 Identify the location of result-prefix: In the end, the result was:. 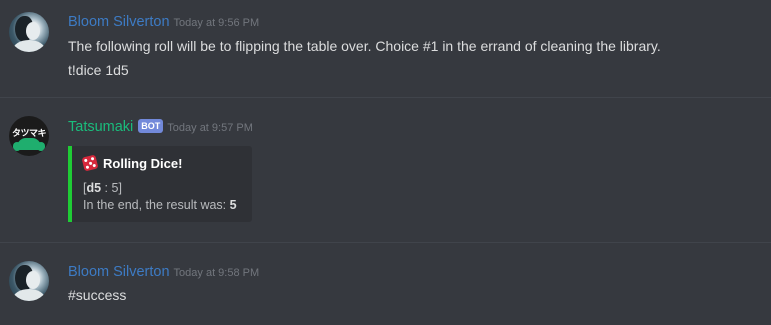
(156, 205).